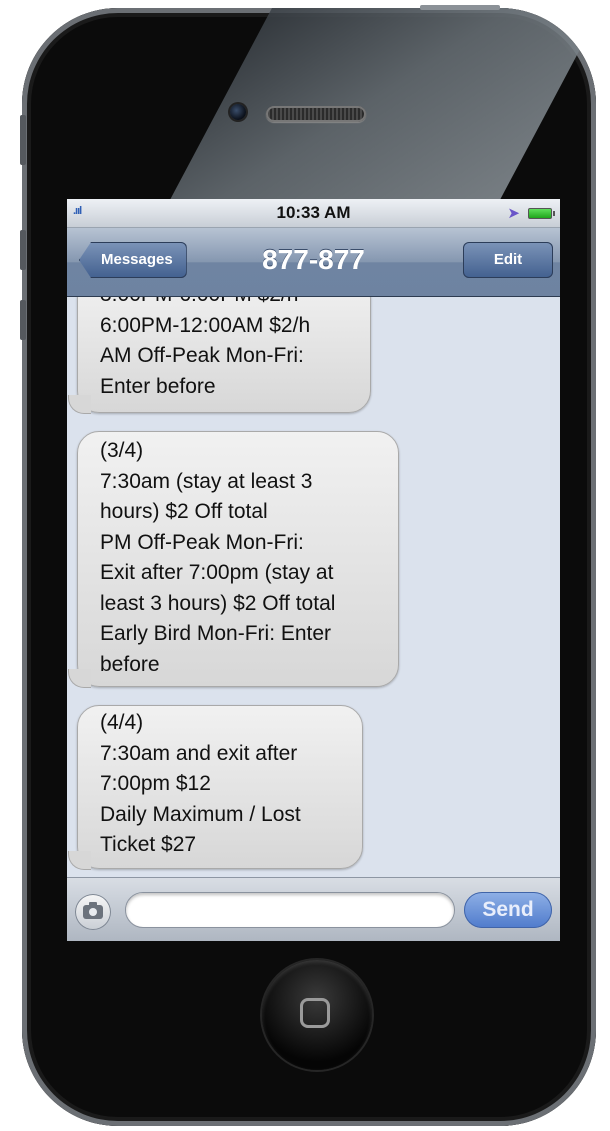 Image resolution: width=610 pixels, height=1131 pixels. Describe the element at coordinates (378, 113) in the screenshot. I see `phone-glare` at that location.